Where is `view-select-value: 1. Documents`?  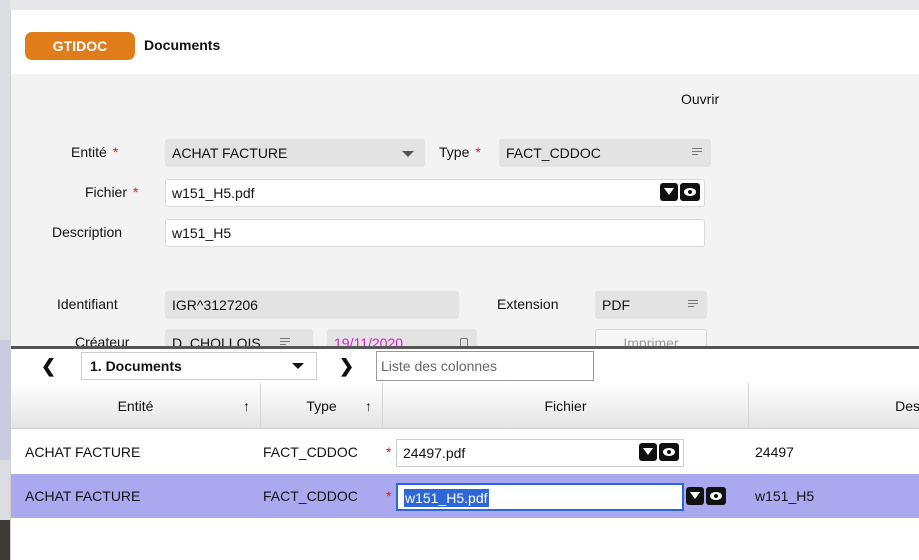
view-select-value: 1. Documents is located at coordinates (136, 366).